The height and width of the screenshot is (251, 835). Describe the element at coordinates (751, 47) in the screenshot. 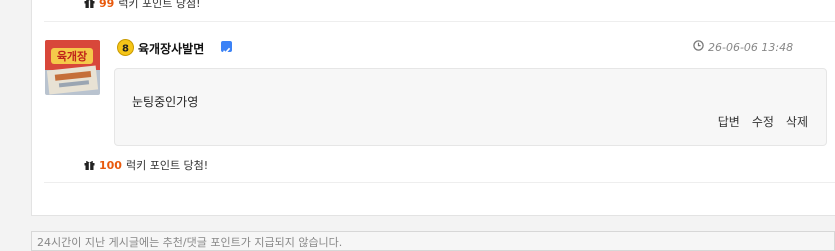

I see `comment-timestamp: 26-06-06 13:48` at that location.